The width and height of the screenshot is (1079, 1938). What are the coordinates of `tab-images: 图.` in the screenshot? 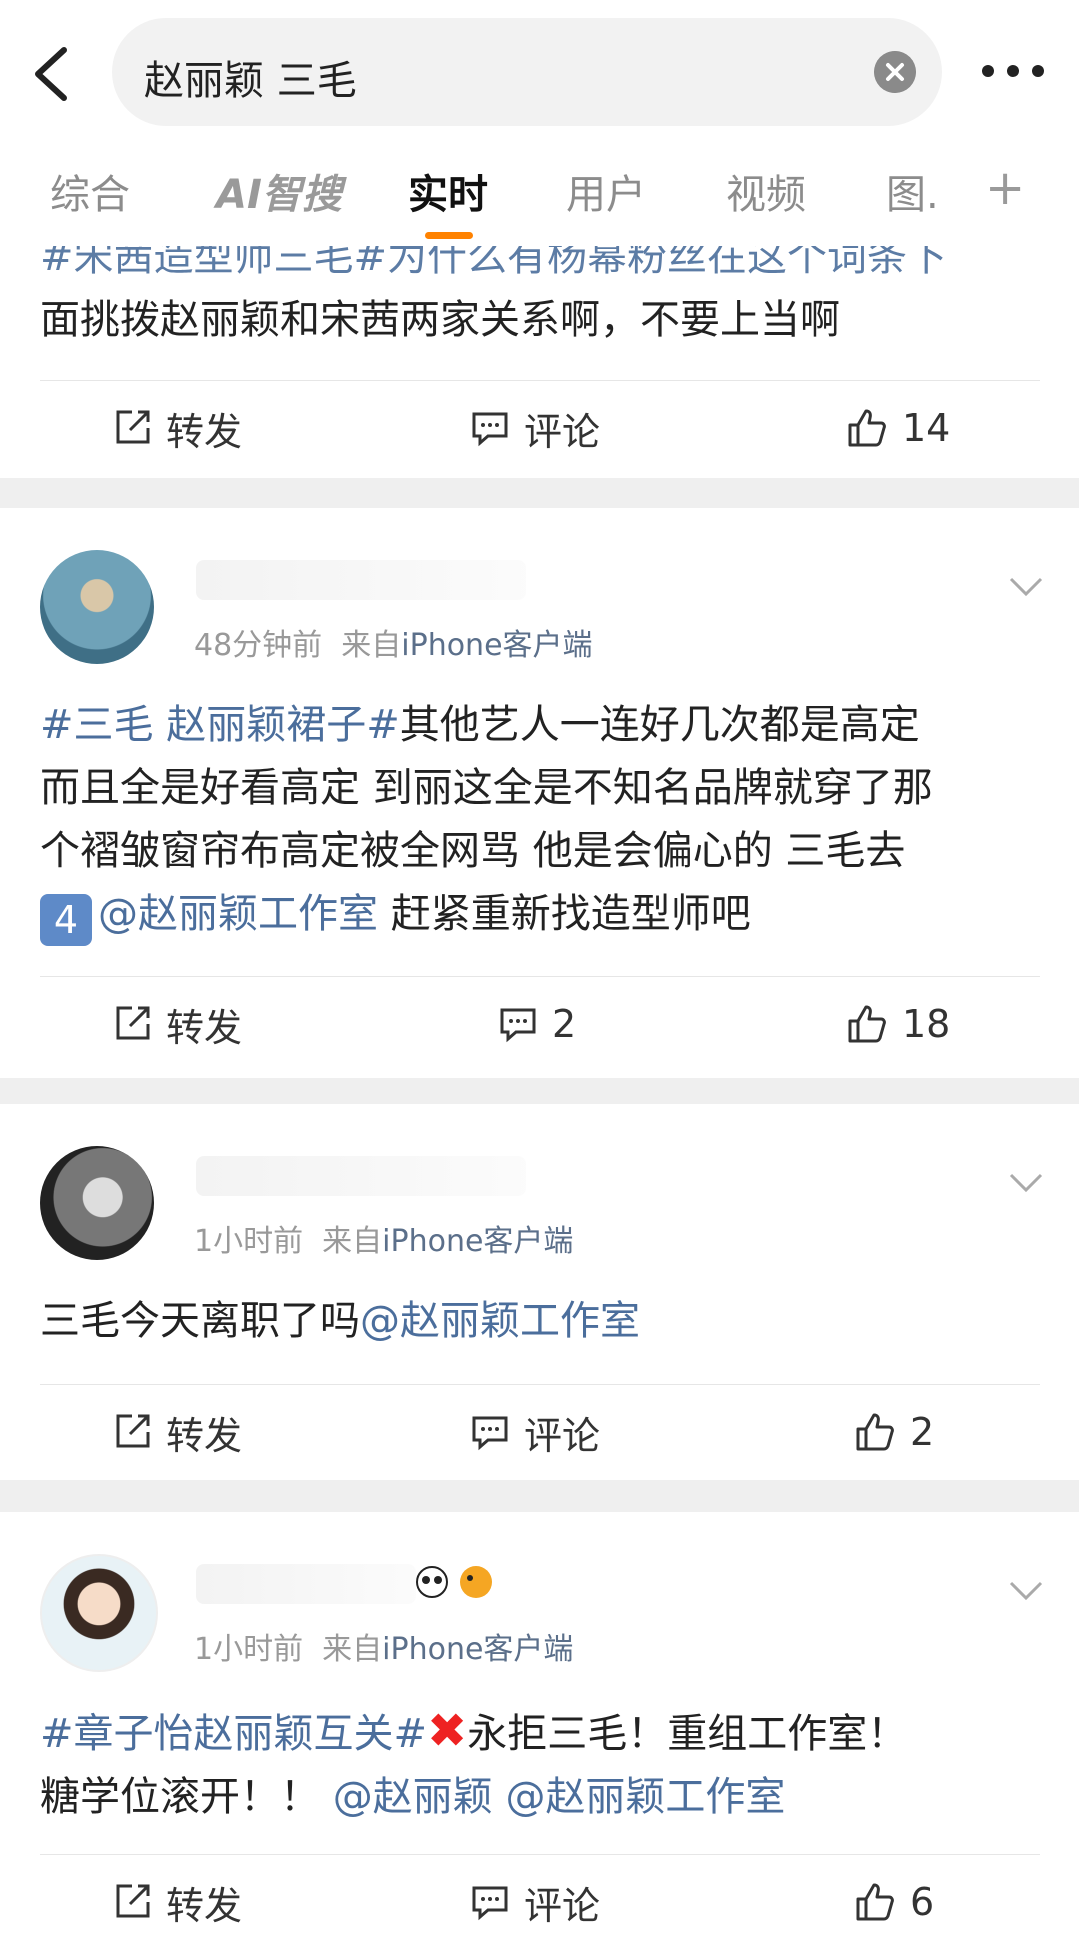 It's located at (912, 191).